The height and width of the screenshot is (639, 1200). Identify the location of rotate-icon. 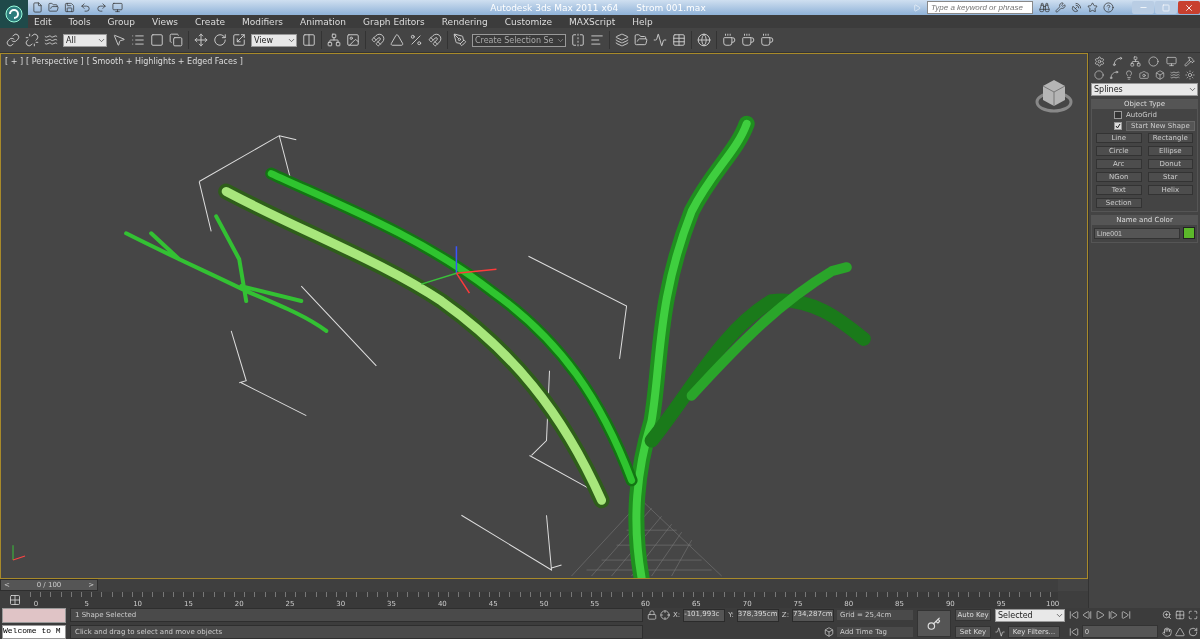
(220, 40).